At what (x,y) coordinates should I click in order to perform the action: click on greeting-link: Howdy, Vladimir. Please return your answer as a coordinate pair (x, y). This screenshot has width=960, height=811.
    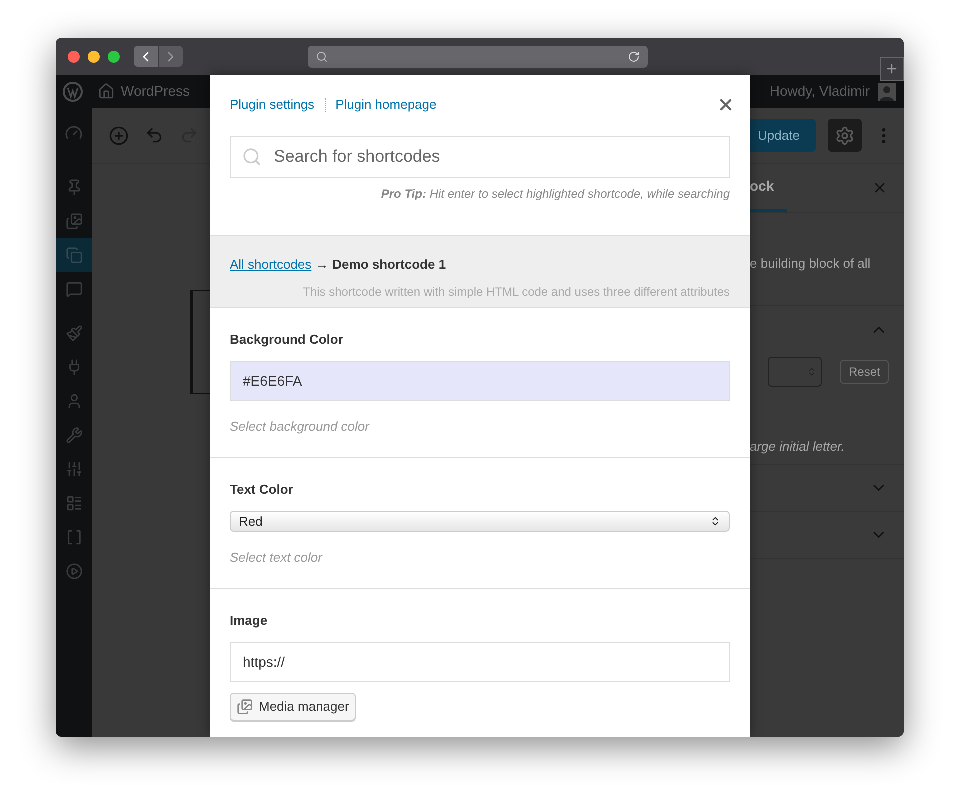
    Looking at the image, I should click on (820, 91).